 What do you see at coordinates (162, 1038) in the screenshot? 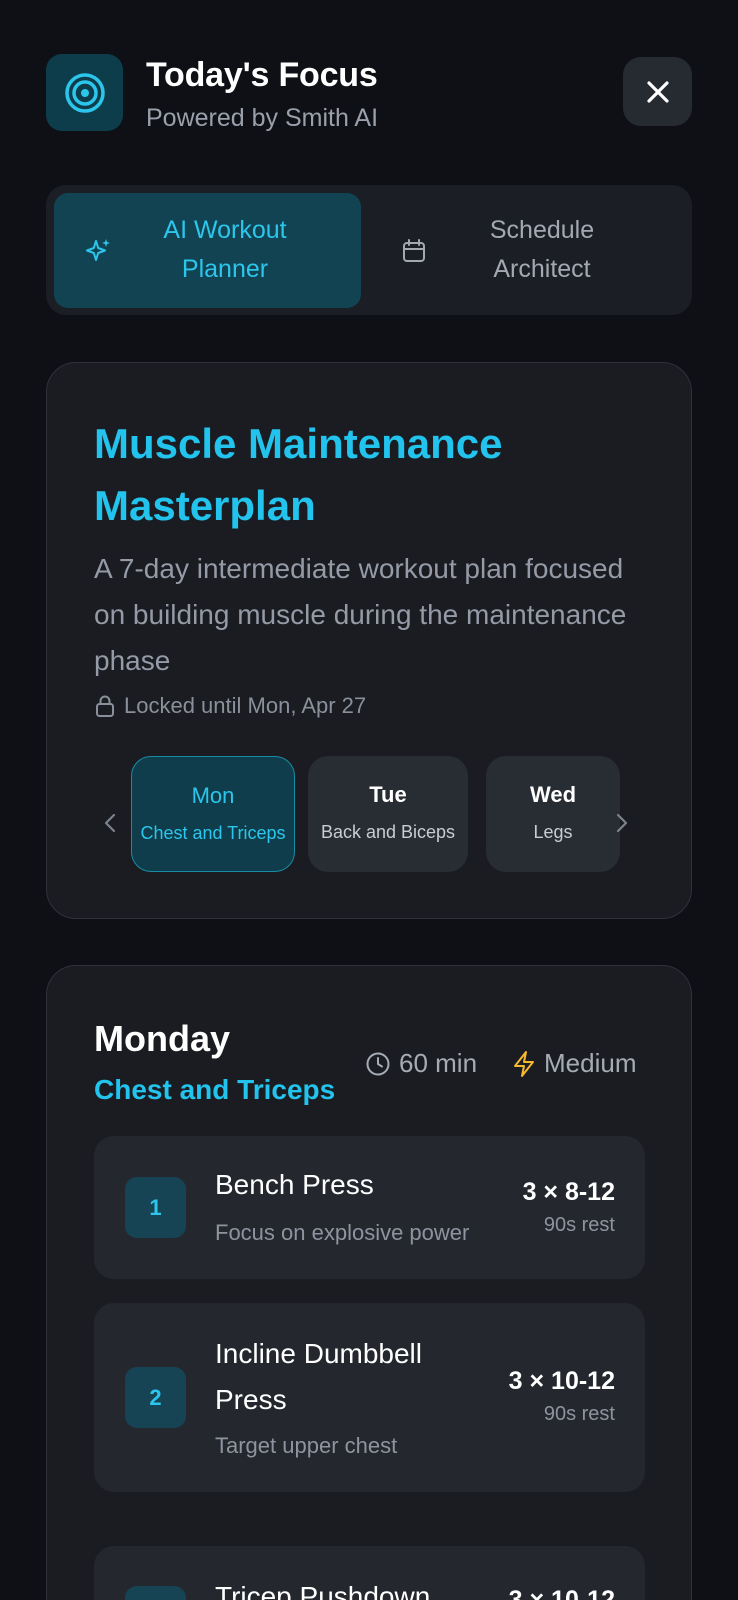
I see `day-title: Monday` at bounding box center [162, 1038].